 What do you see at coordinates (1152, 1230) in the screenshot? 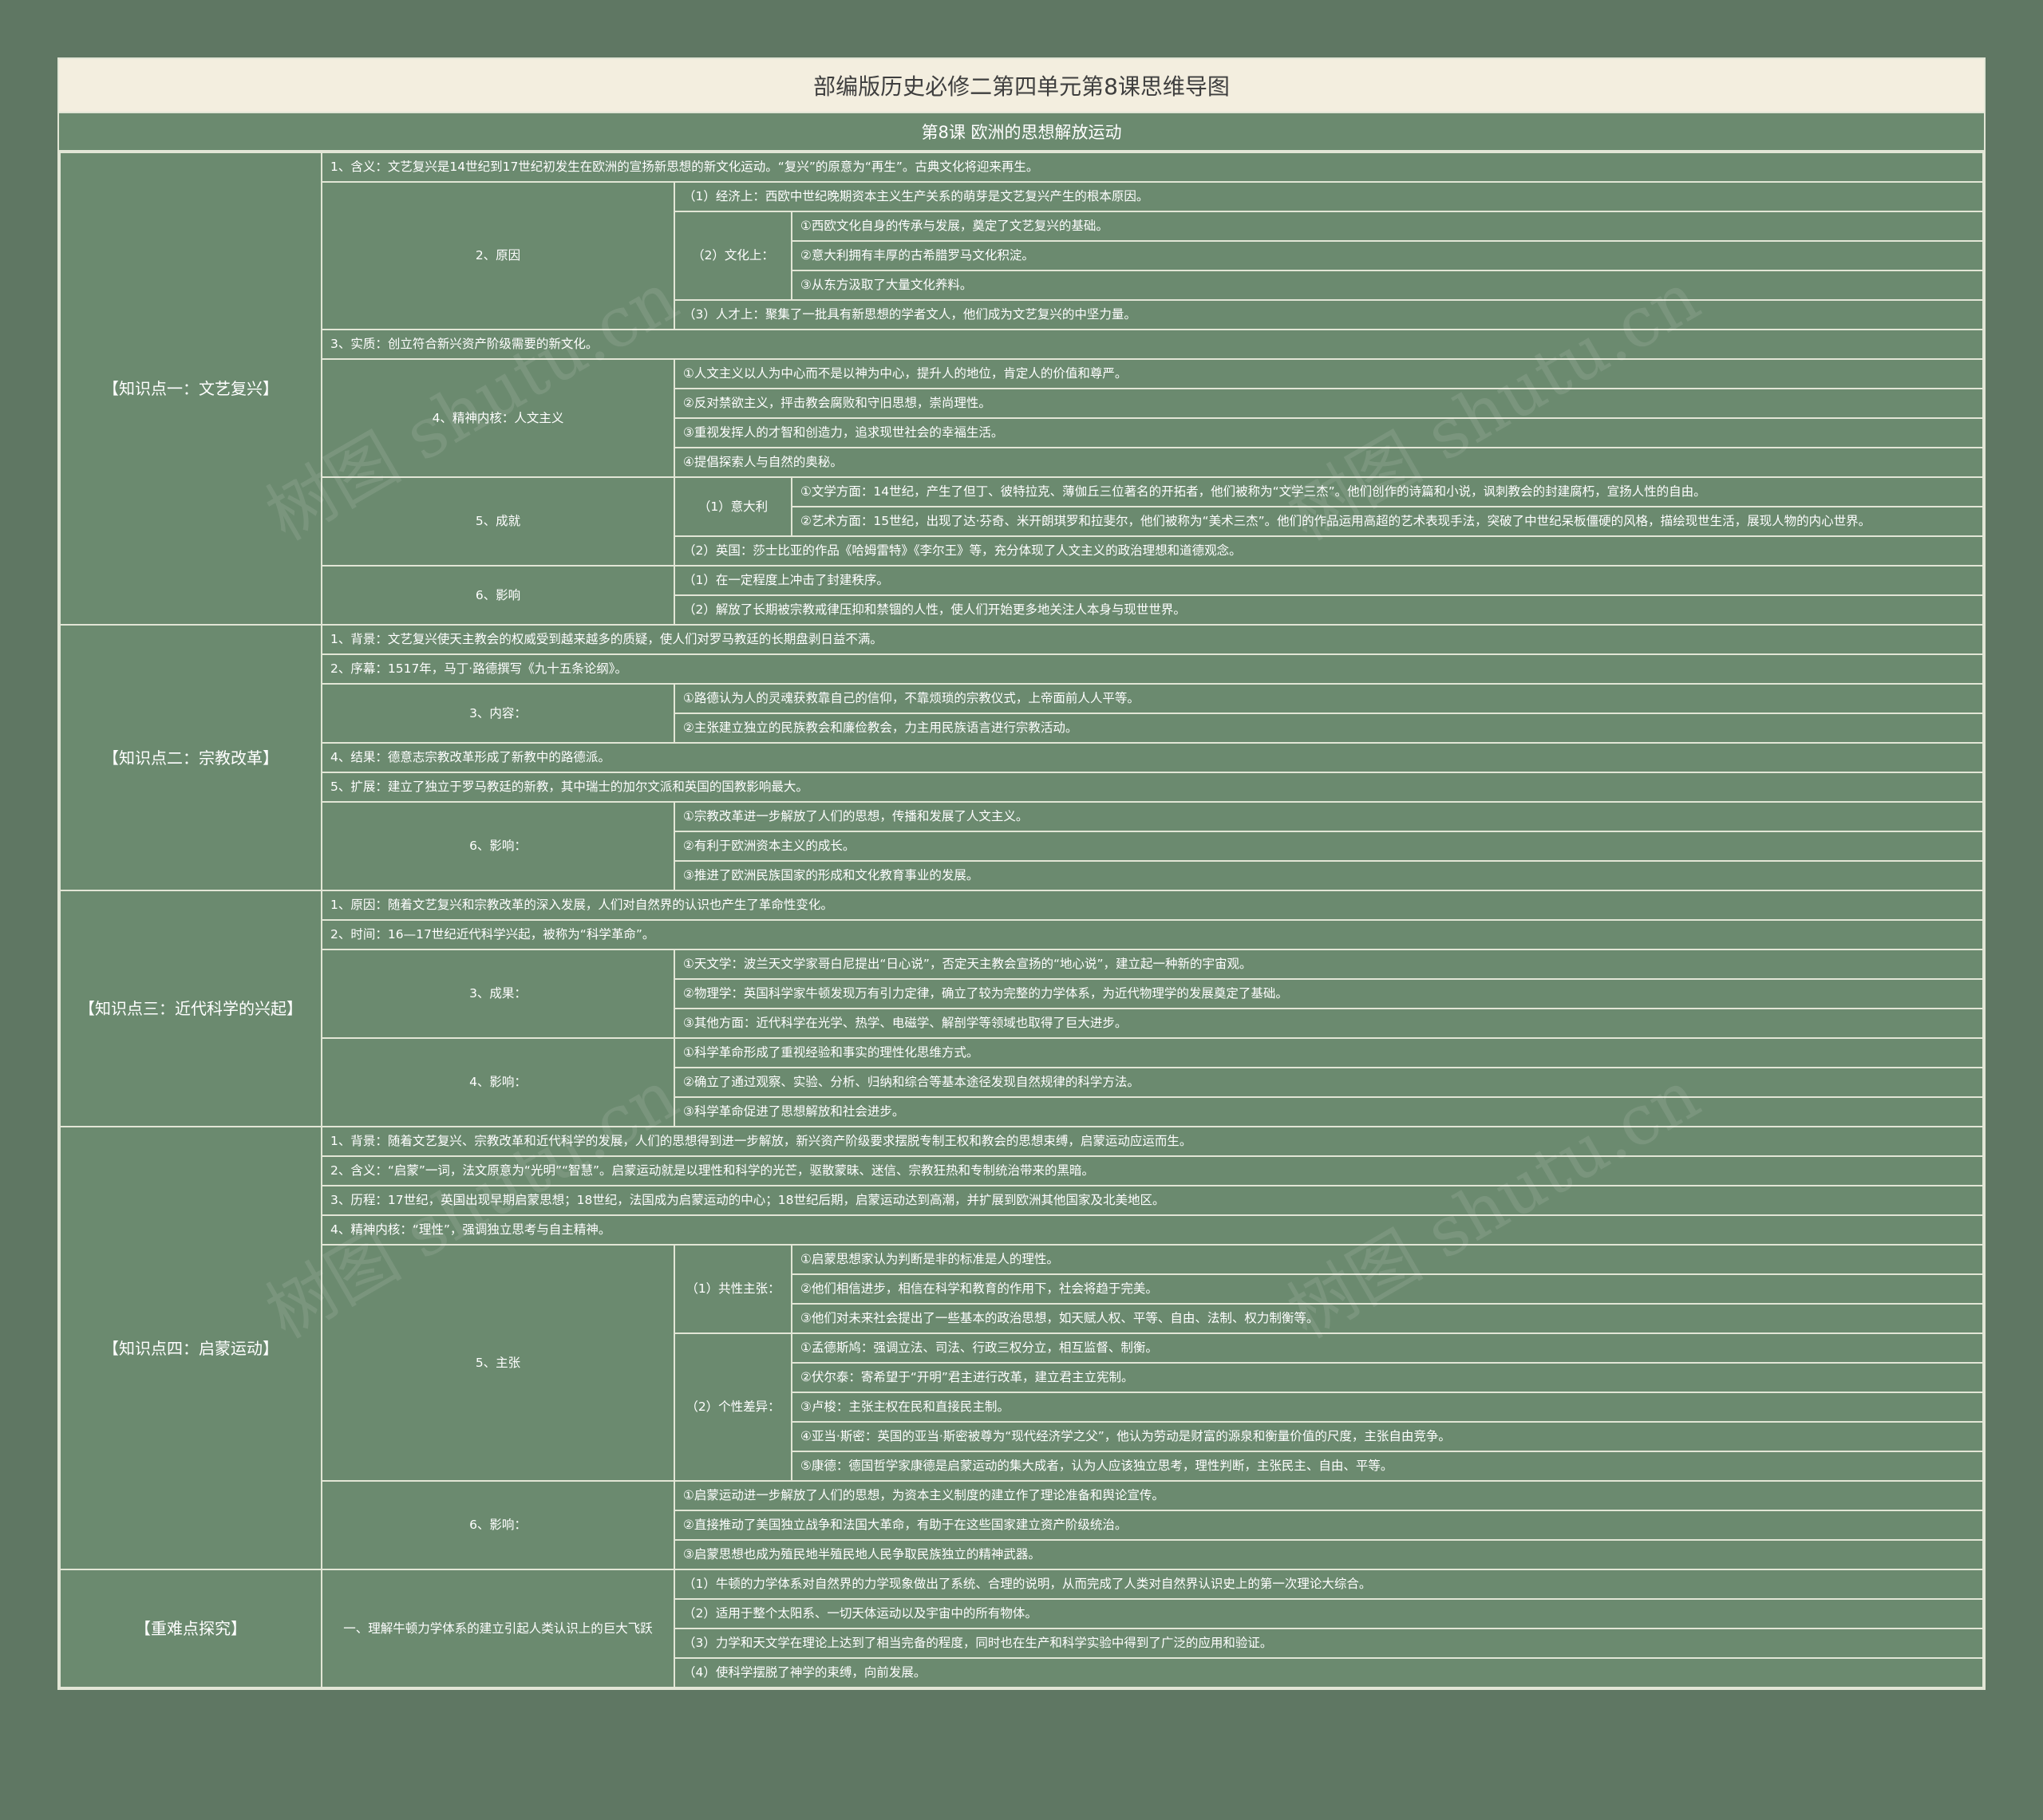
I see `leaf-text: 4、精神内核：“理性”，强调独立思考与自主精神。` at bounding box center [1152, 1230].